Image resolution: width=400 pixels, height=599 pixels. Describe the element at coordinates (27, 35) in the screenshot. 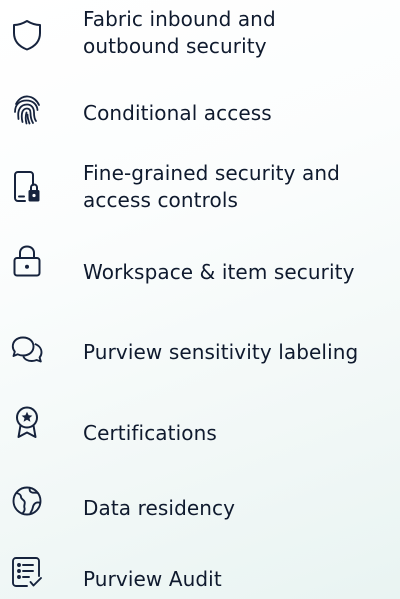

I see `shield-icon` at that location.